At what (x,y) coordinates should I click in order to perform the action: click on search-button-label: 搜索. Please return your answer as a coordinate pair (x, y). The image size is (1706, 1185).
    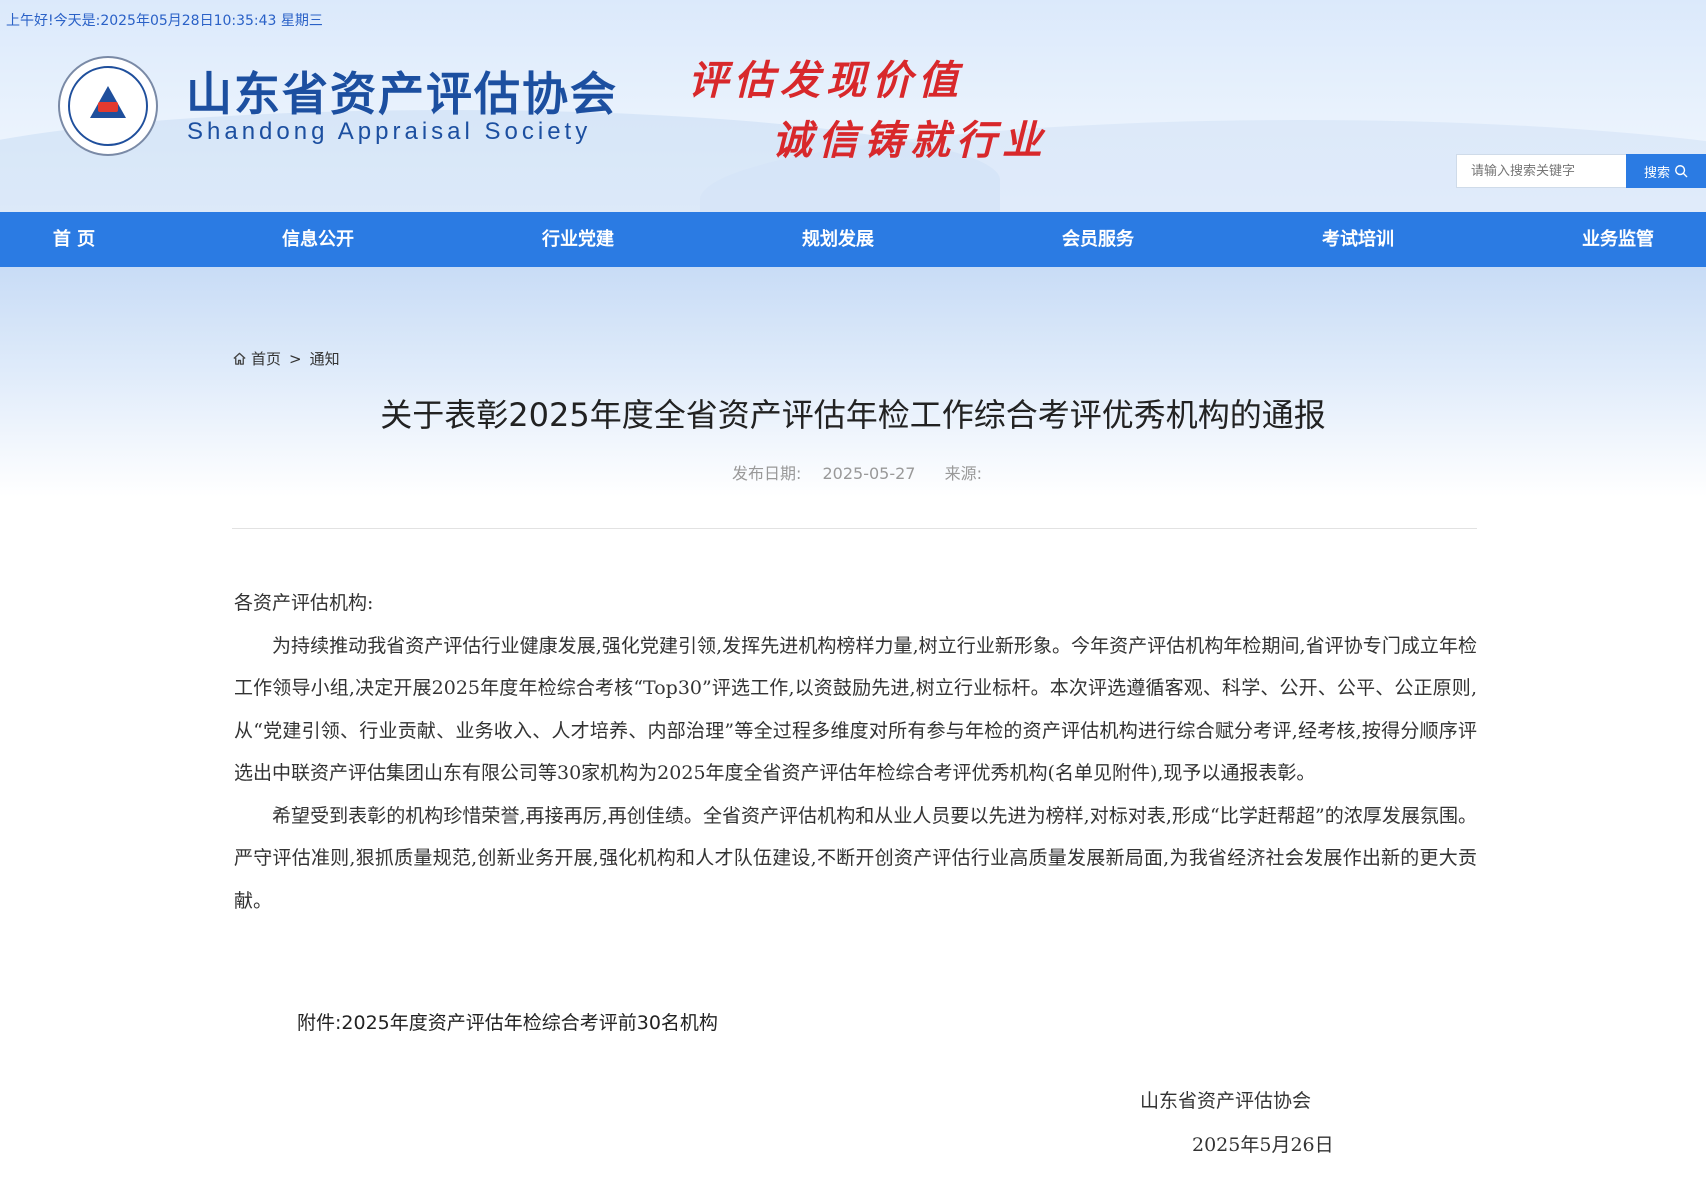
    Looking at the image, I should click on (1656, 173).